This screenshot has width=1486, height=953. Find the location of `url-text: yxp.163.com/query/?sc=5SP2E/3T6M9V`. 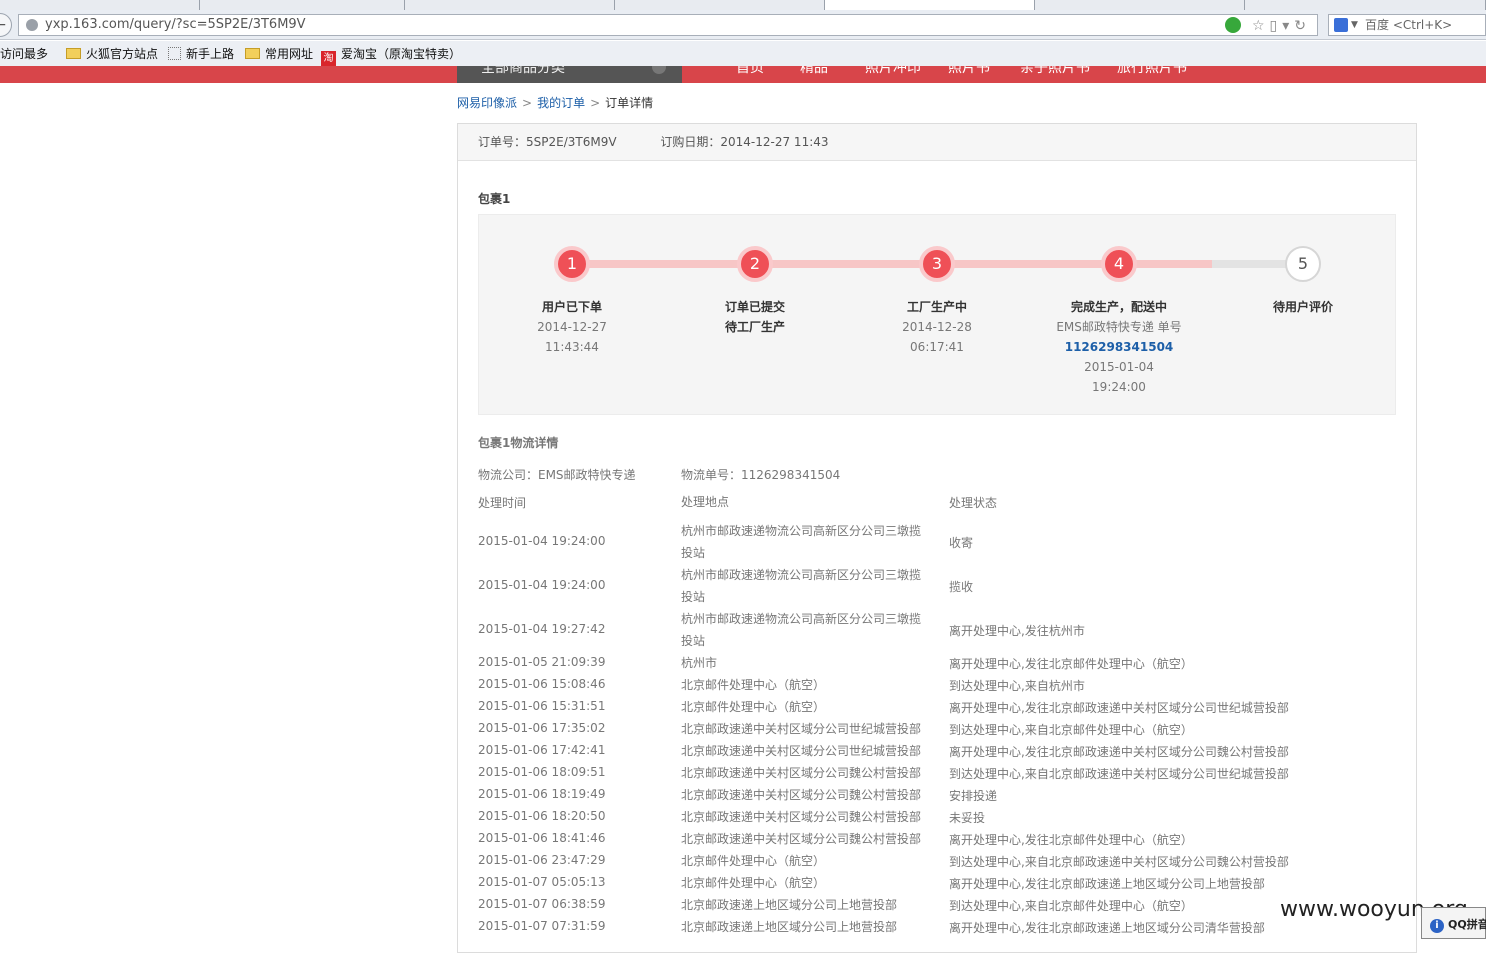

url-text: yxp.163.com/query/?sc=5SP2E/3T6M9V is located at coordinates (175, 24).